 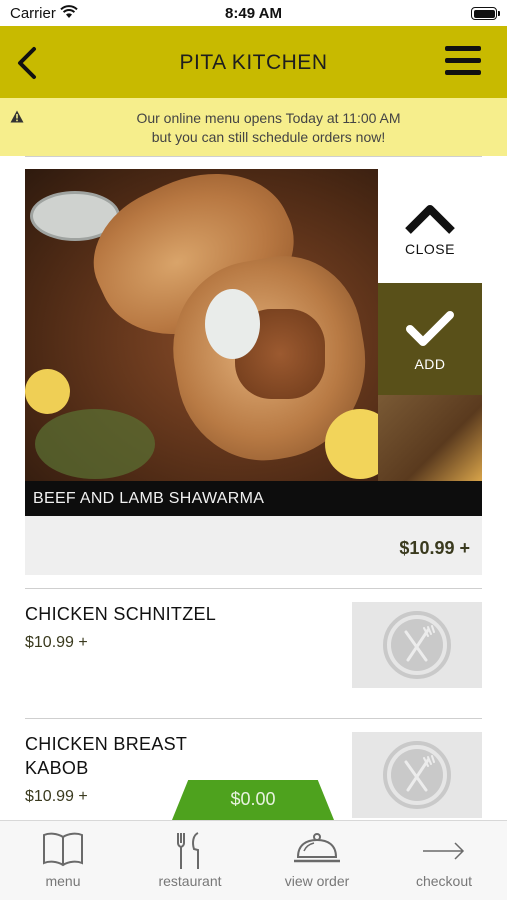 I want to click on tab-label: restaurant, so click(x=190, y=881).